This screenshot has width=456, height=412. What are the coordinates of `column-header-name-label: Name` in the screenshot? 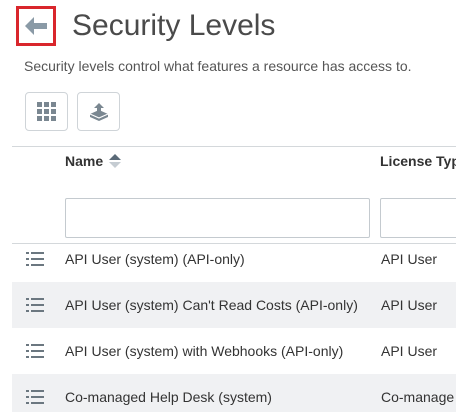 It's located at (84, 161).